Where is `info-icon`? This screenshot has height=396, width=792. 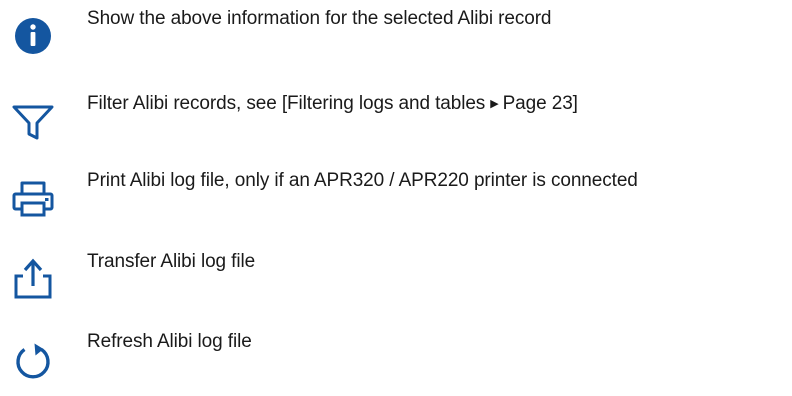 info-icon is located at coordinates (33, 35).